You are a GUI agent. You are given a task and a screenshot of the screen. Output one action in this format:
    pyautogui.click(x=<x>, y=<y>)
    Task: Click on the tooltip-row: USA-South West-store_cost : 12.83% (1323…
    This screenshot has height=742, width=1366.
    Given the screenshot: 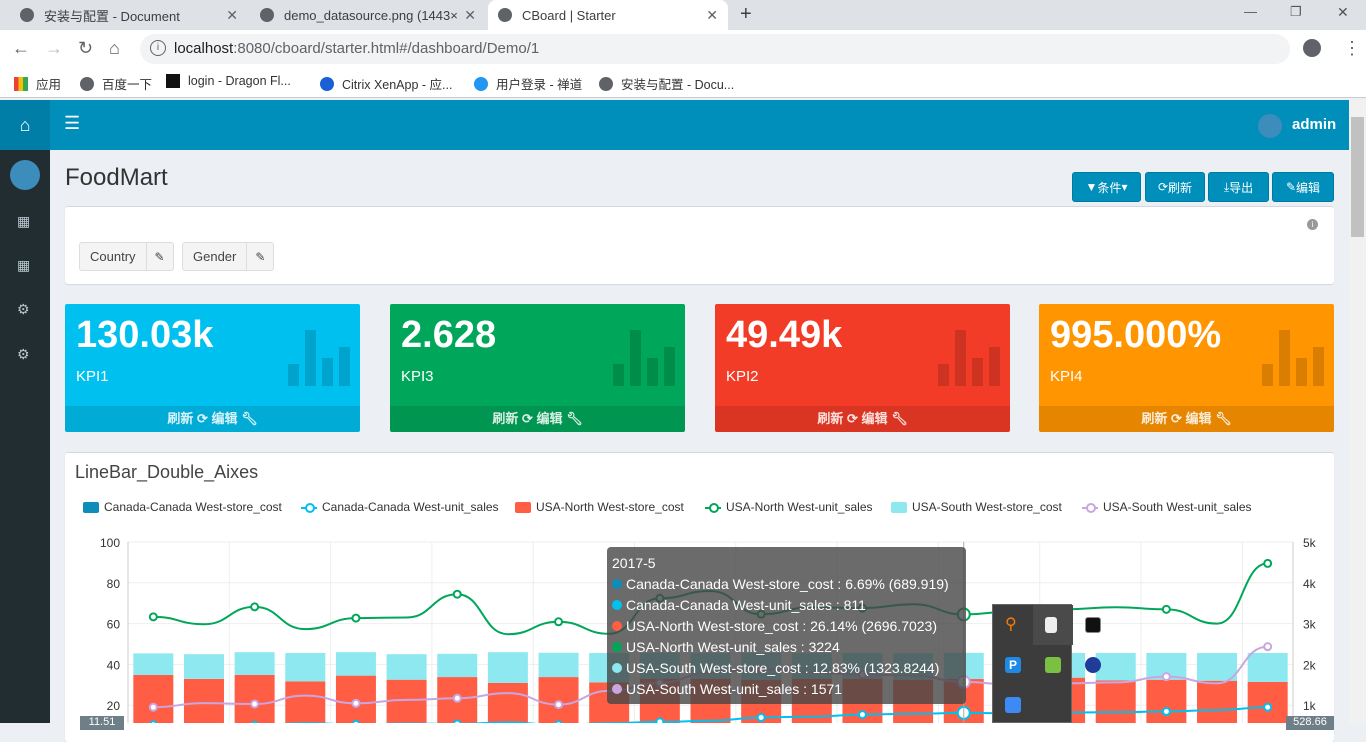 What is the action you would take?
    pyautogui.click(x=786, y=668)
    